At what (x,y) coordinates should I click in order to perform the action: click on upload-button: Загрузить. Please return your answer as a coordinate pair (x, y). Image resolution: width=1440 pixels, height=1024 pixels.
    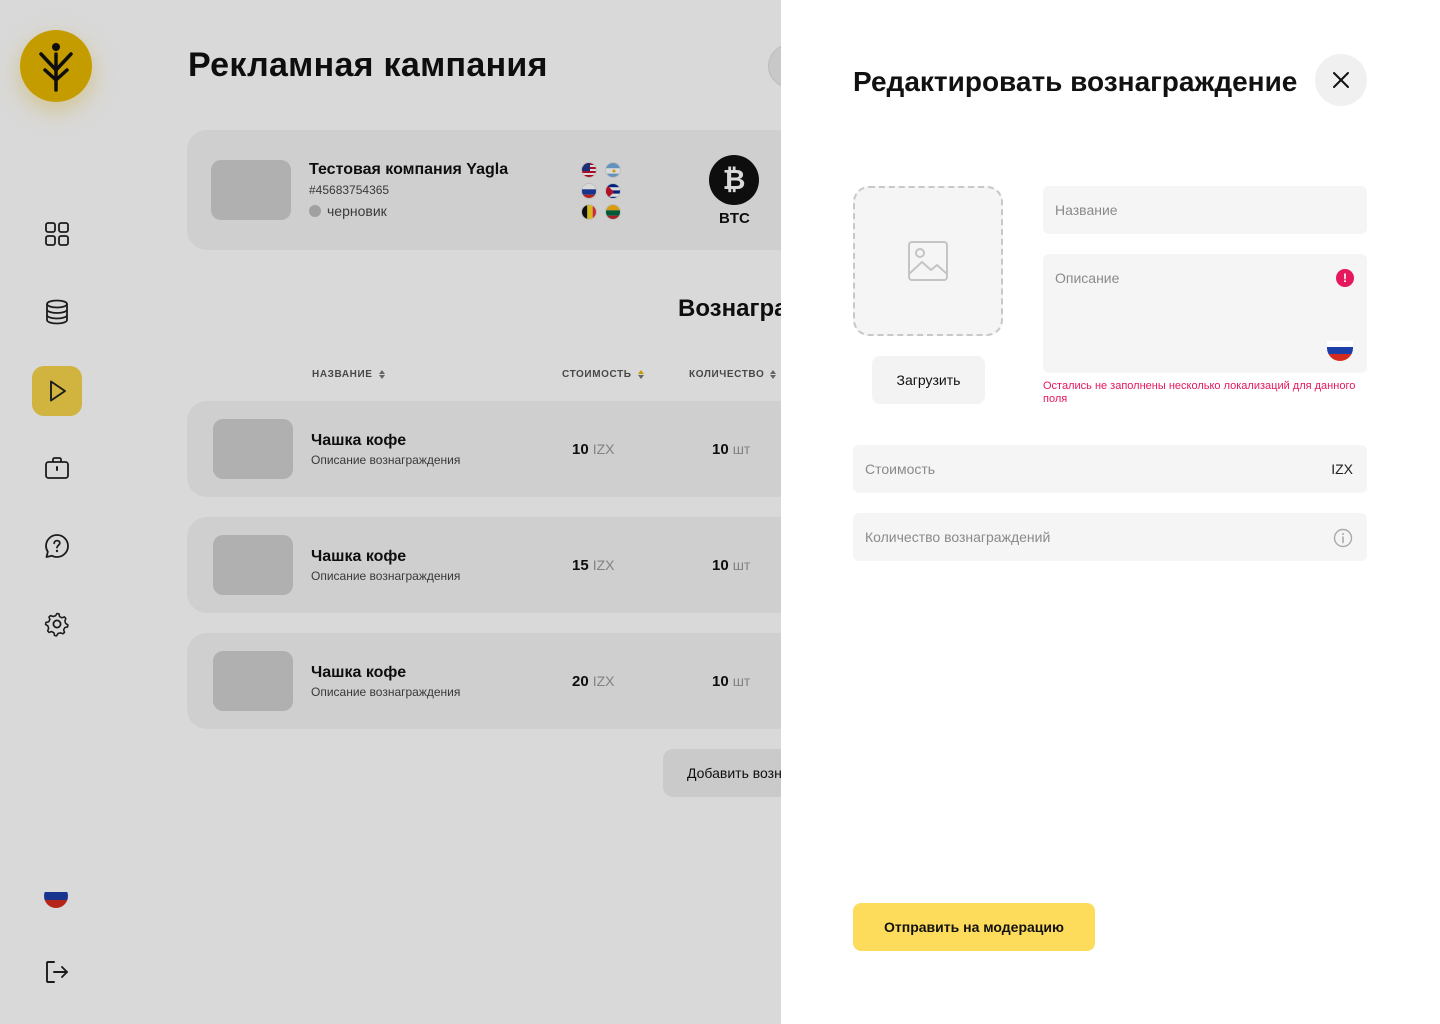
    Looking at the image, I should click on (928, 380).